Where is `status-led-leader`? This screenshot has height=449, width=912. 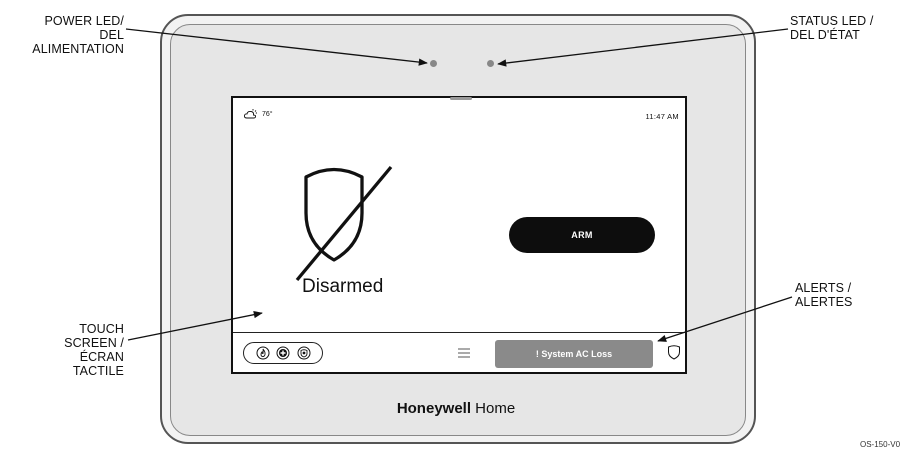
status-led-leader is located at coordinates (643, 47).